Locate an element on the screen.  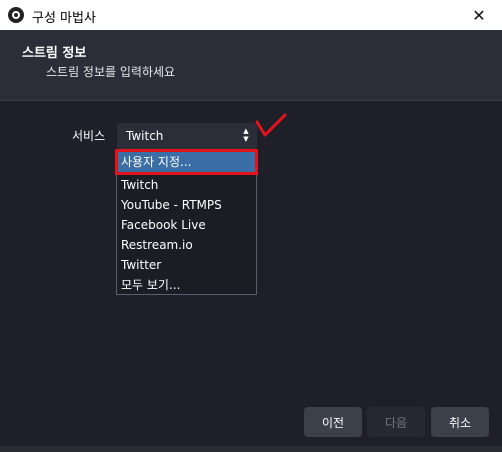
close-button: ✕ is located at coordinates (479, 15).